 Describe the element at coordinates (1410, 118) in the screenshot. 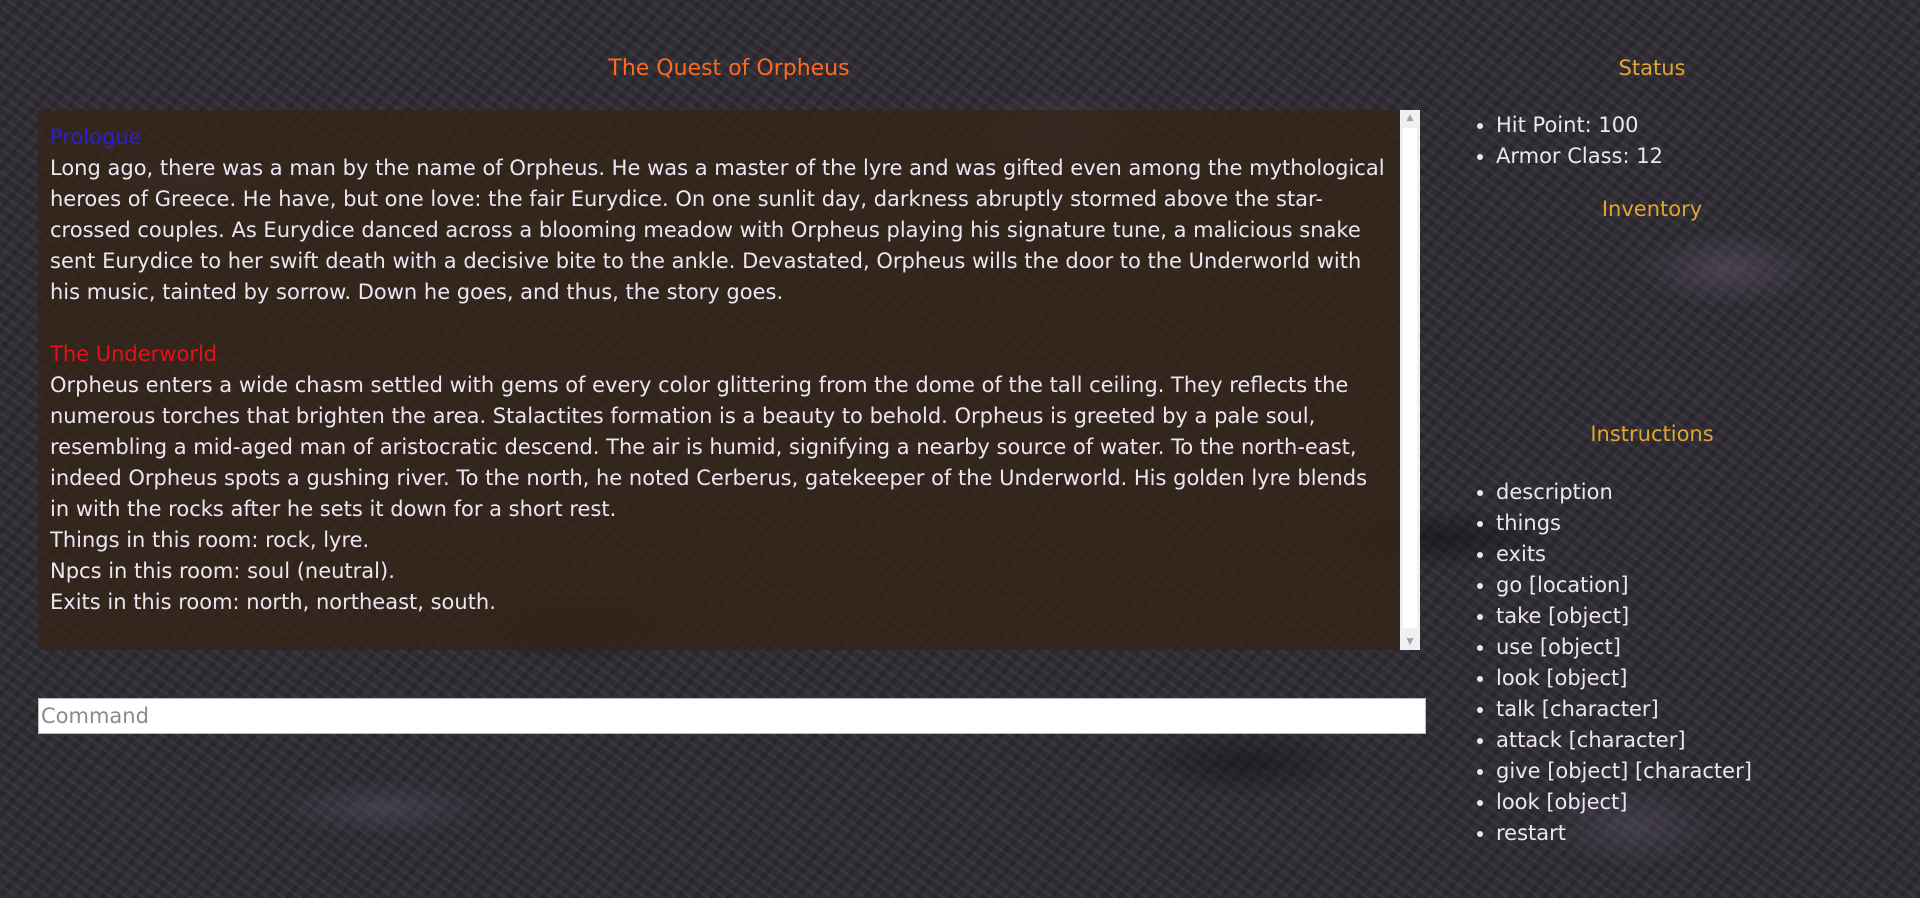

I see `scroll-up-arrow-icon: ▲` at that location.